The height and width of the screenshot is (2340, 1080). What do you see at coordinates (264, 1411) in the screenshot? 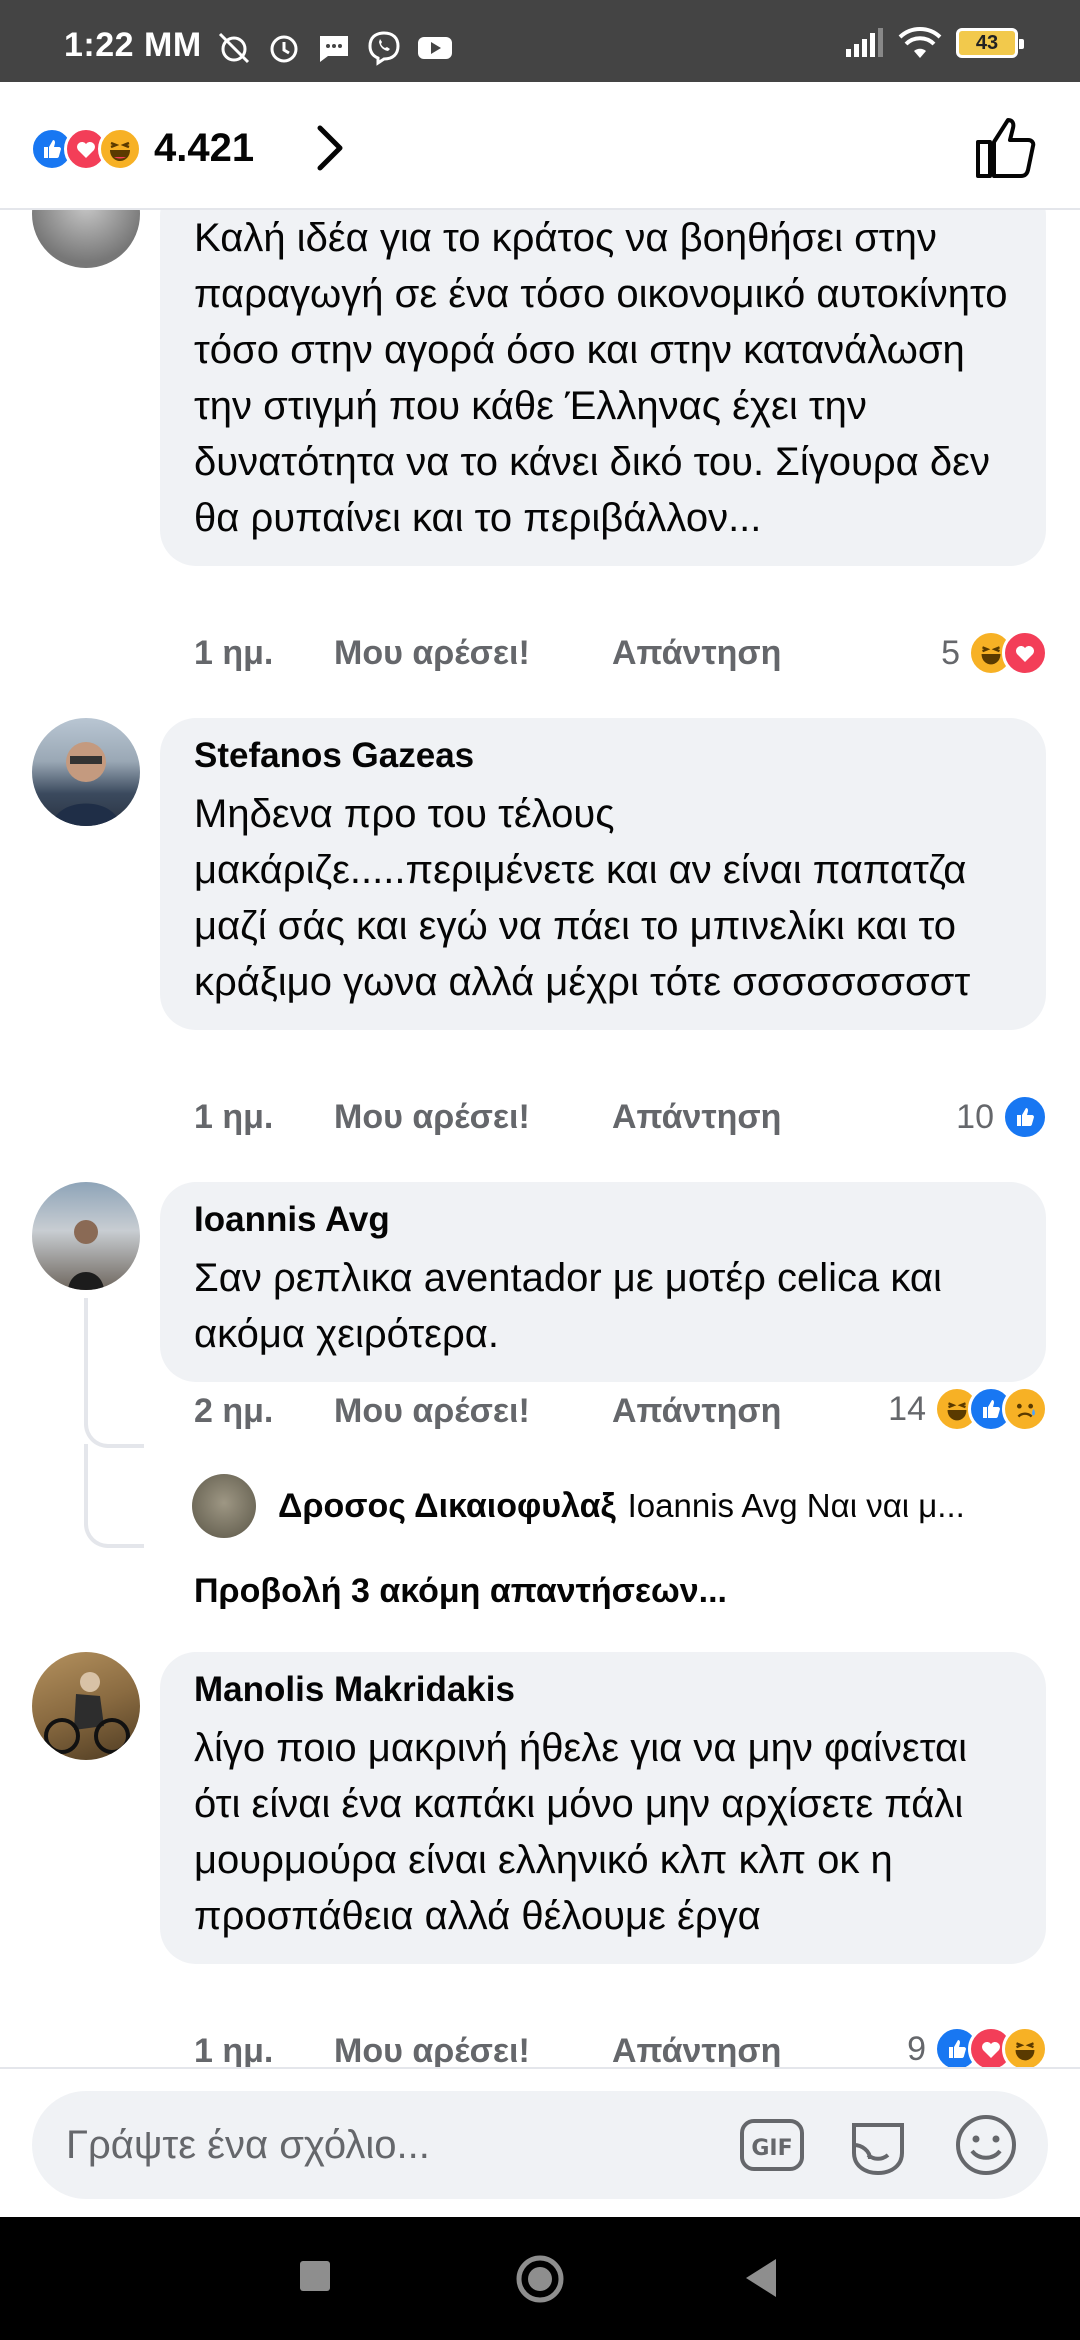
I see `comment-time: 2 ημ.` at bounding box center [264, 1411].